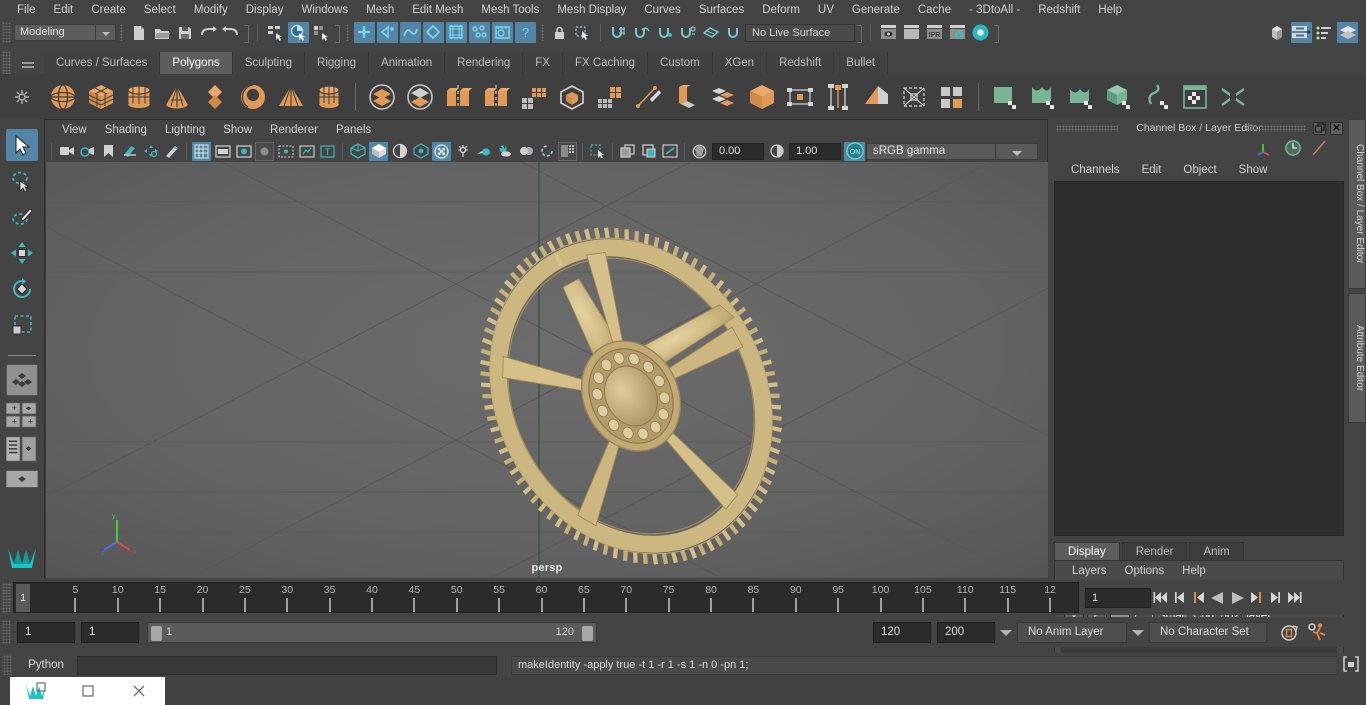 The width and height of the screenshot is (1366, 705). Describe the element at coordinates (610, 97) in the screenshot. I see `poly-extrude-icon` at that location.